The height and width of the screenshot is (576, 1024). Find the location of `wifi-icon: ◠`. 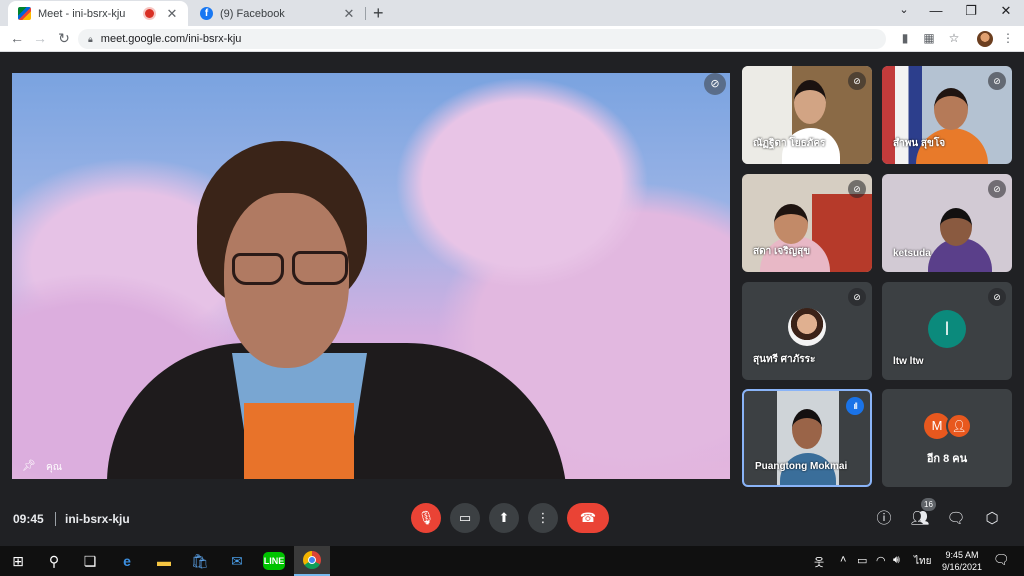

wifi-icon: ◠ is located at coordinates (881, 560).